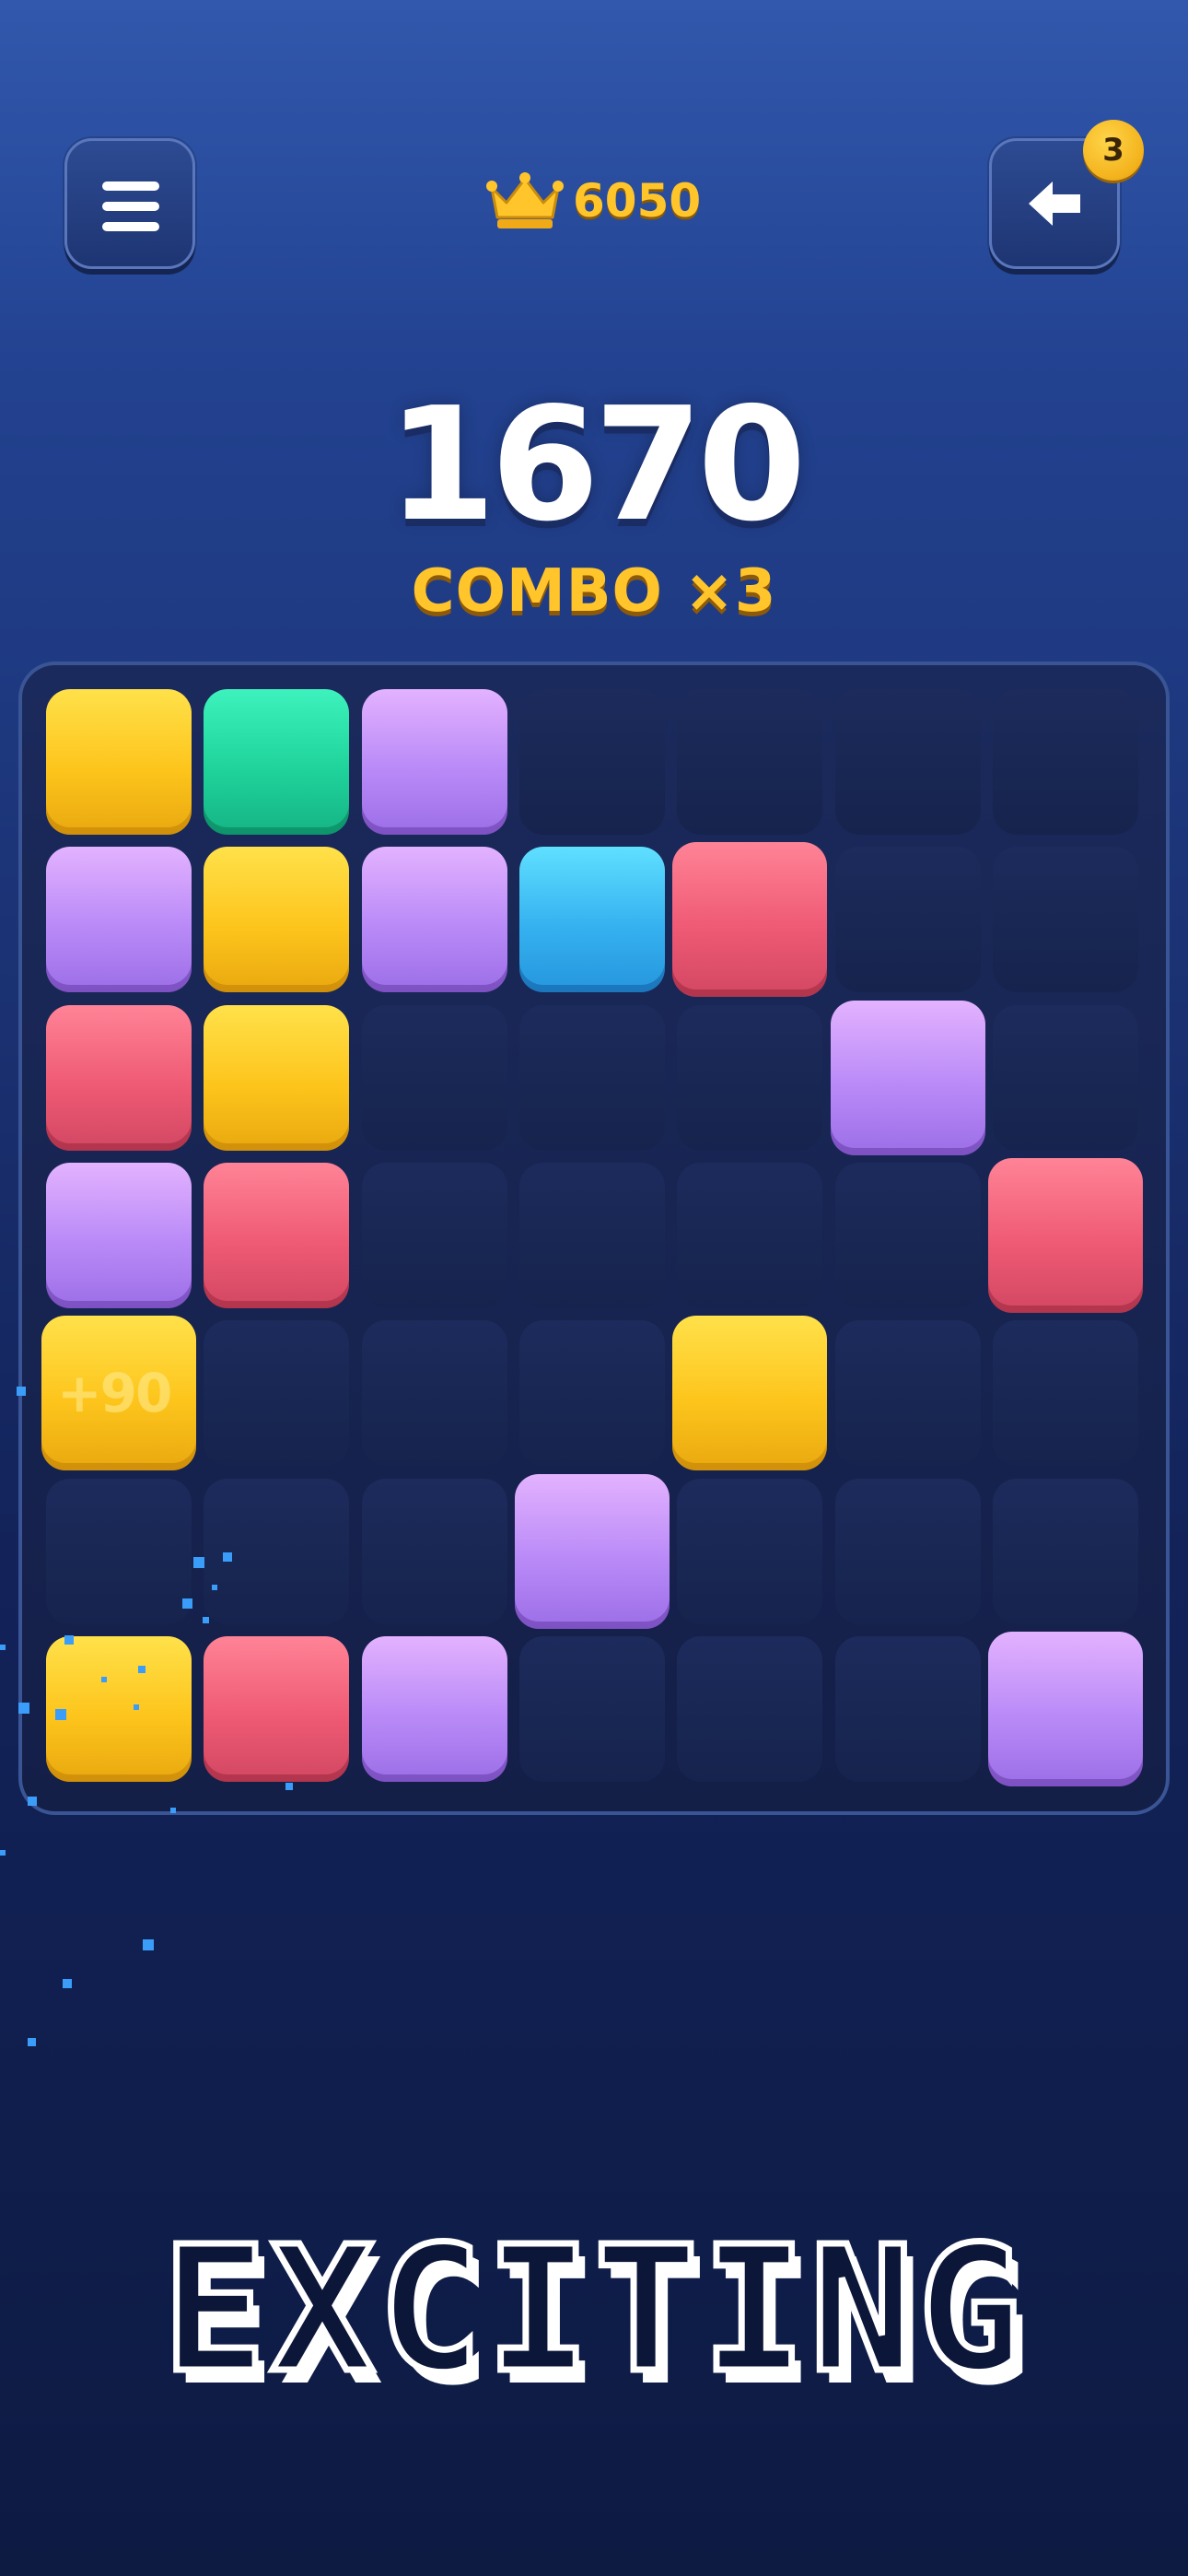 The height and width of the screenshot is (2576, 1188). What do you see at coordinates (1054, 203) in the screenshot?
I see `arrow-left-icon` at bounding box center [1054, 203].